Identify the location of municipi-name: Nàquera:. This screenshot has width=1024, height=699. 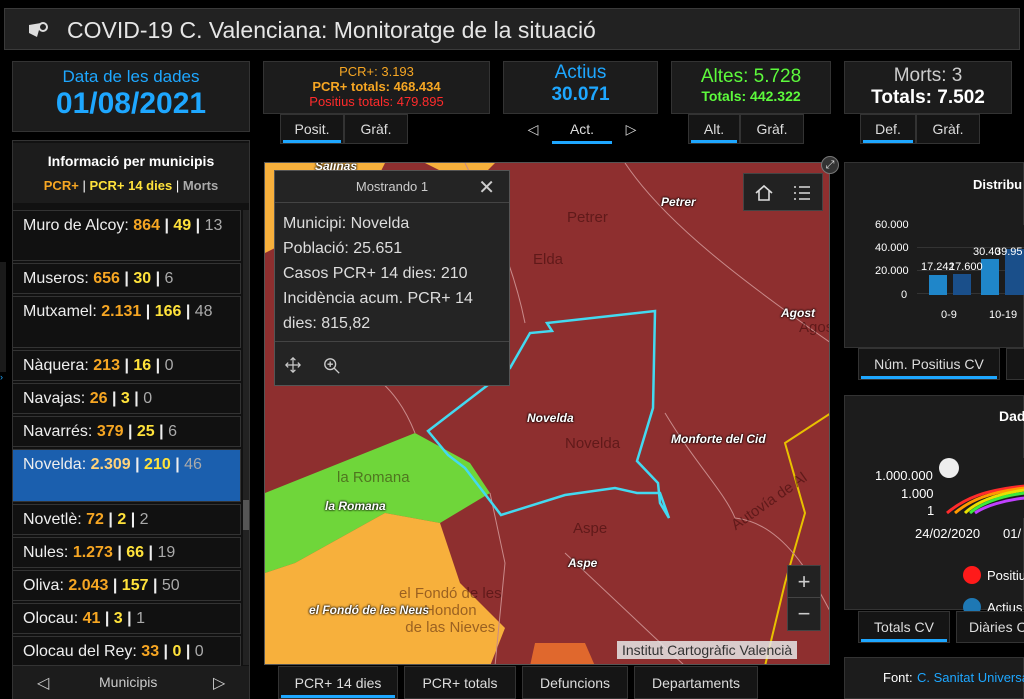
(56, 365).